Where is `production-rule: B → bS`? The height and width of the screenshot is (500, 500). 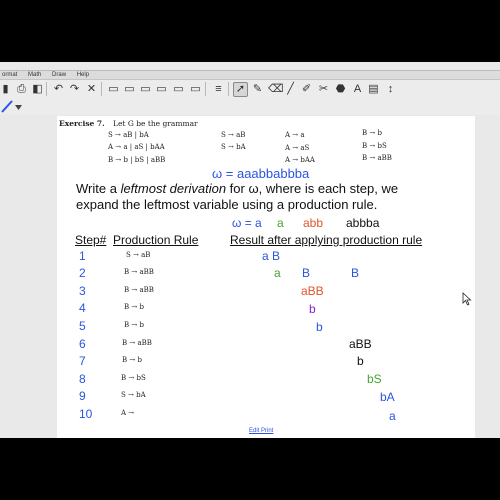 production-rule: B → bS is located at coordinates (133, 378).